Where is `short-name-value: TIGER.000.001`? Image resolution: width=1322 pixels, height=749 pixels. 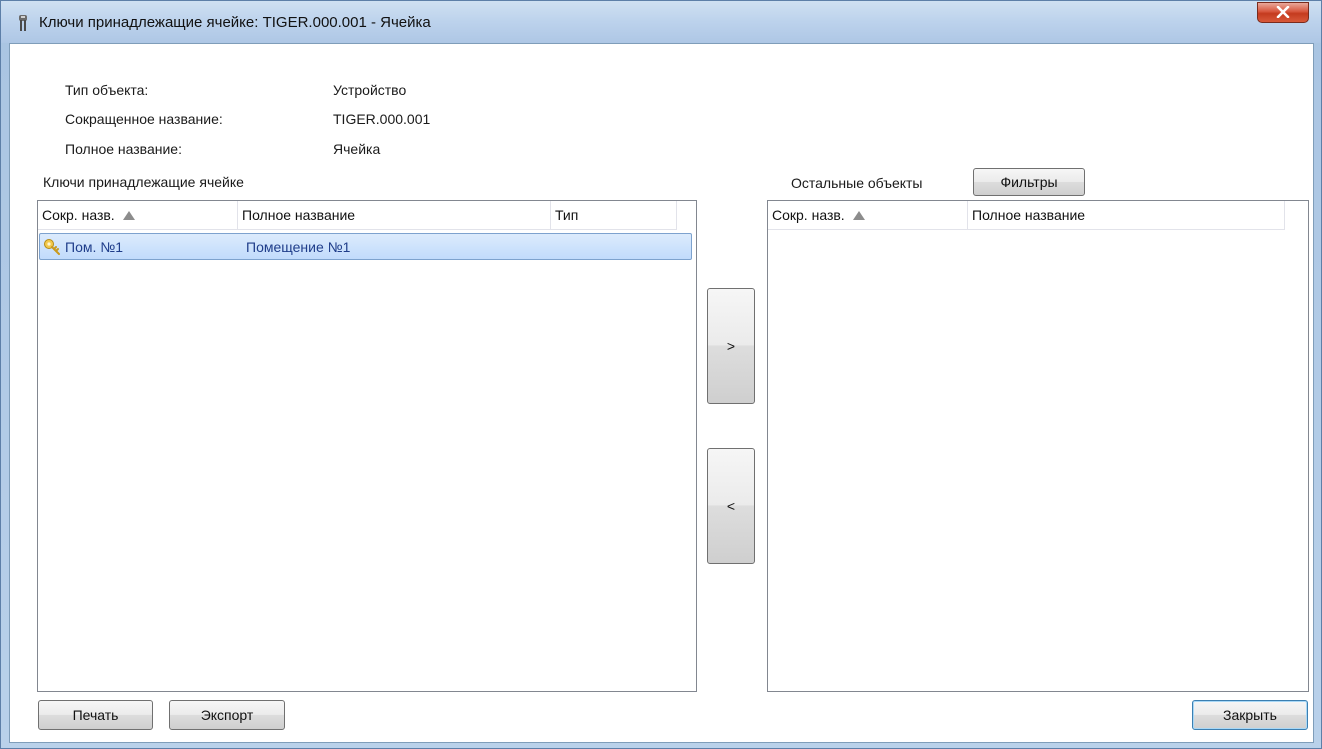 short-name-value: TIGER.000.001 is located at coordinates (382, 119).